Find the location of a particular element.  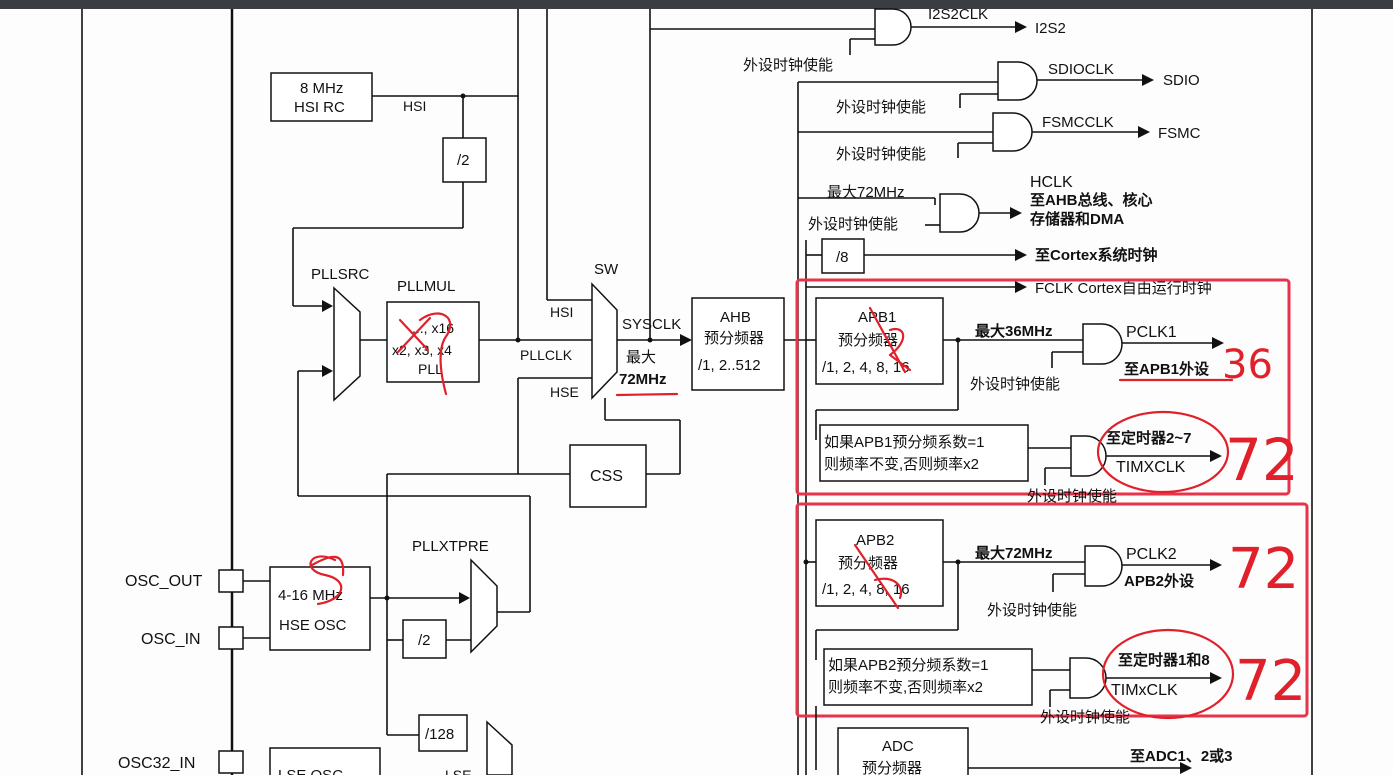

sysclk-label: SYSCLK is located at coordinates (651, 324).